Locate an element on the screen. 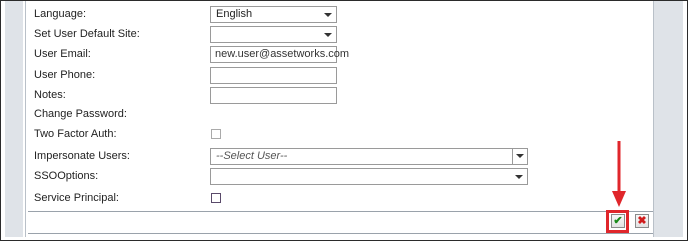 Image resolution: width=688 pixels, height=241 pixels. service-principal-checkbox is located at coordinates (216, 198).